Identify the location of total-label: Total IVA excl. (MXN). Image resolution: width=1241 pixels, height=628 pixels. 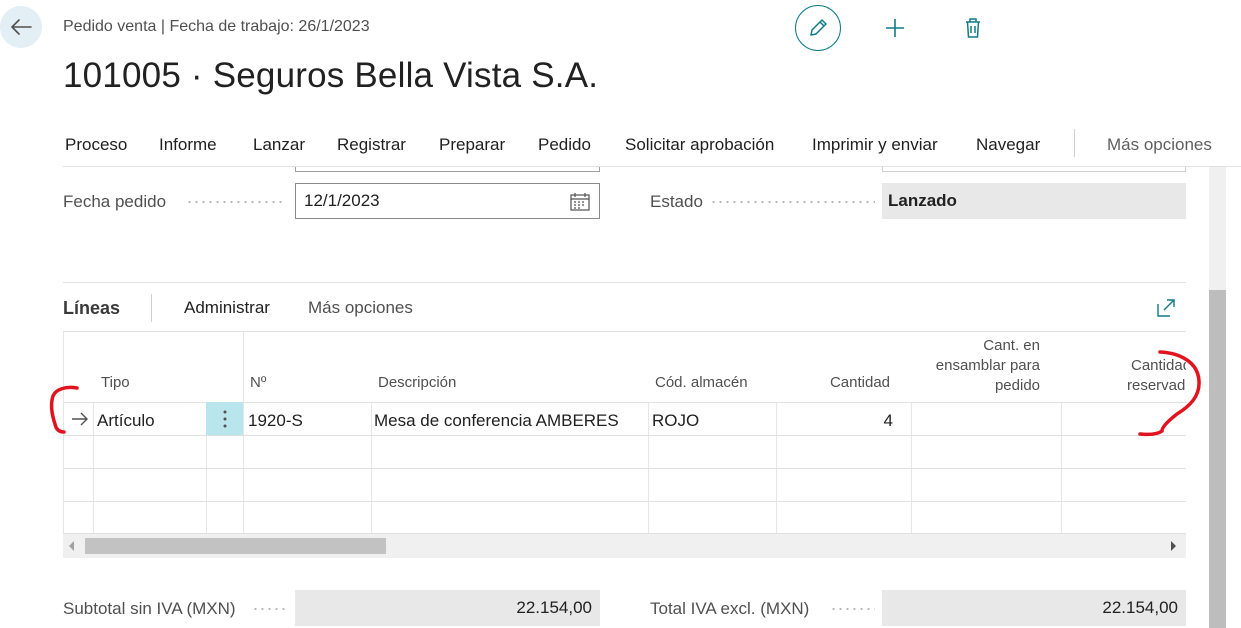
(730, 608).